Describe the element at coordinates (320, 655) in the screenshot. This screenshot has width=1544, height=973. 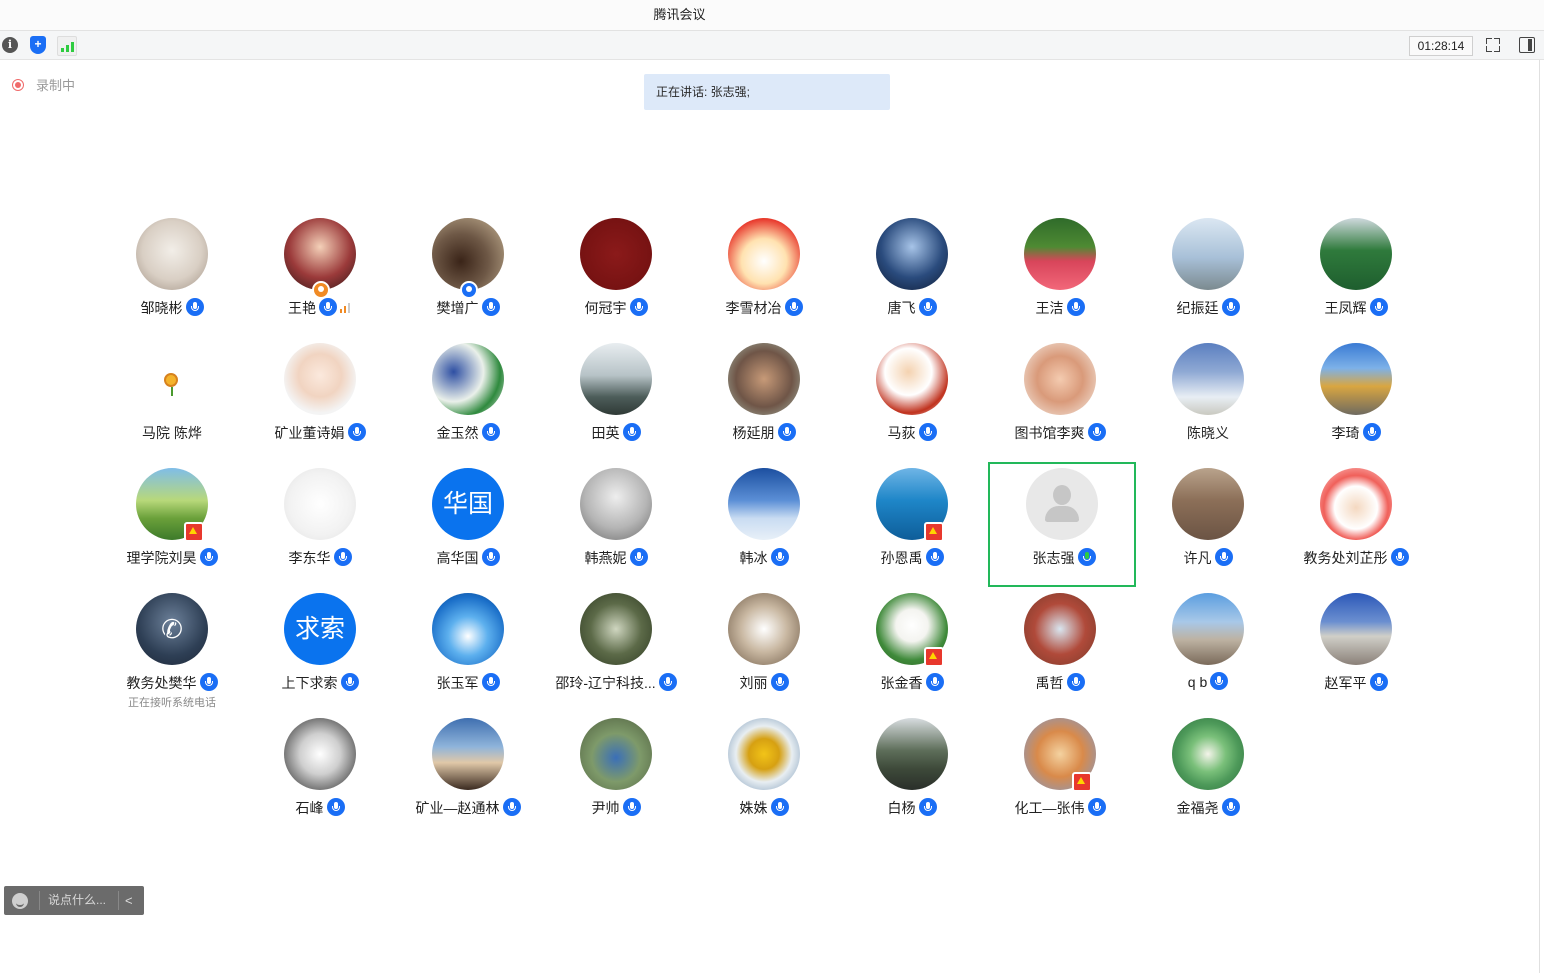
I see `participant-tile: 求索 上下求索` at that location.